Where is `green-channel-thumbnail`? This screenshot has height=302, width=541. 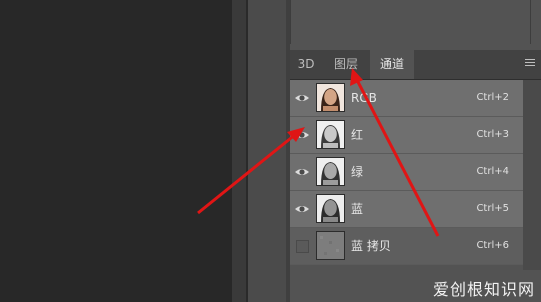 green-channel-thumbnail is located at coordinates (330, 171).